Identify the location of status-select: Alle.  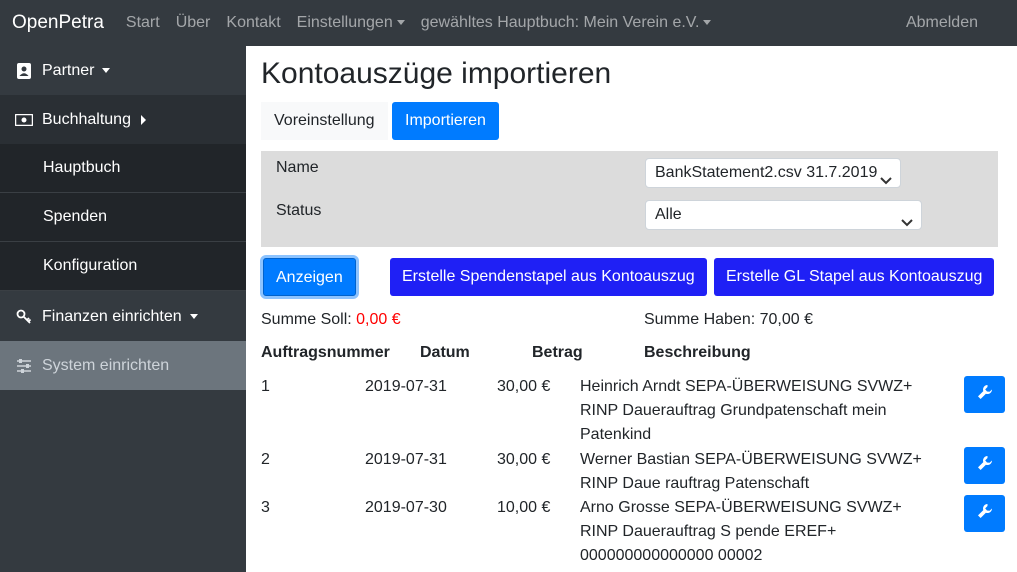
(783, 215).